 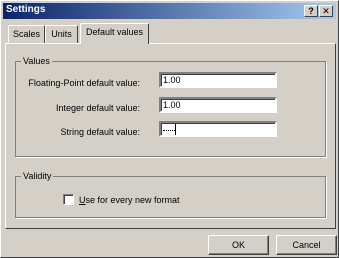 What do you see at coordinates (97, 108) in the screenshot?
I see `integer-label: Integer default value:` at bounding box center [97, 108].